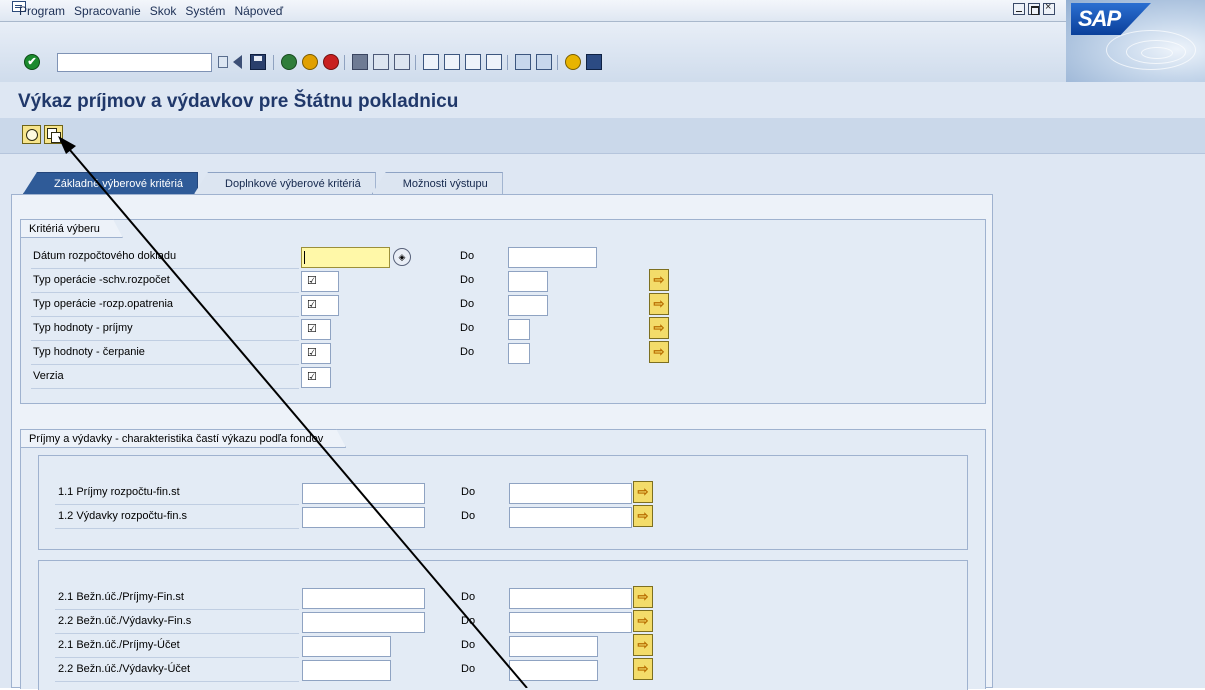 The image size is (1205, 690). What do you see at coordinates (304, 257) in the screenshot?
I see `text-caret` at bounding box center [304, 257].